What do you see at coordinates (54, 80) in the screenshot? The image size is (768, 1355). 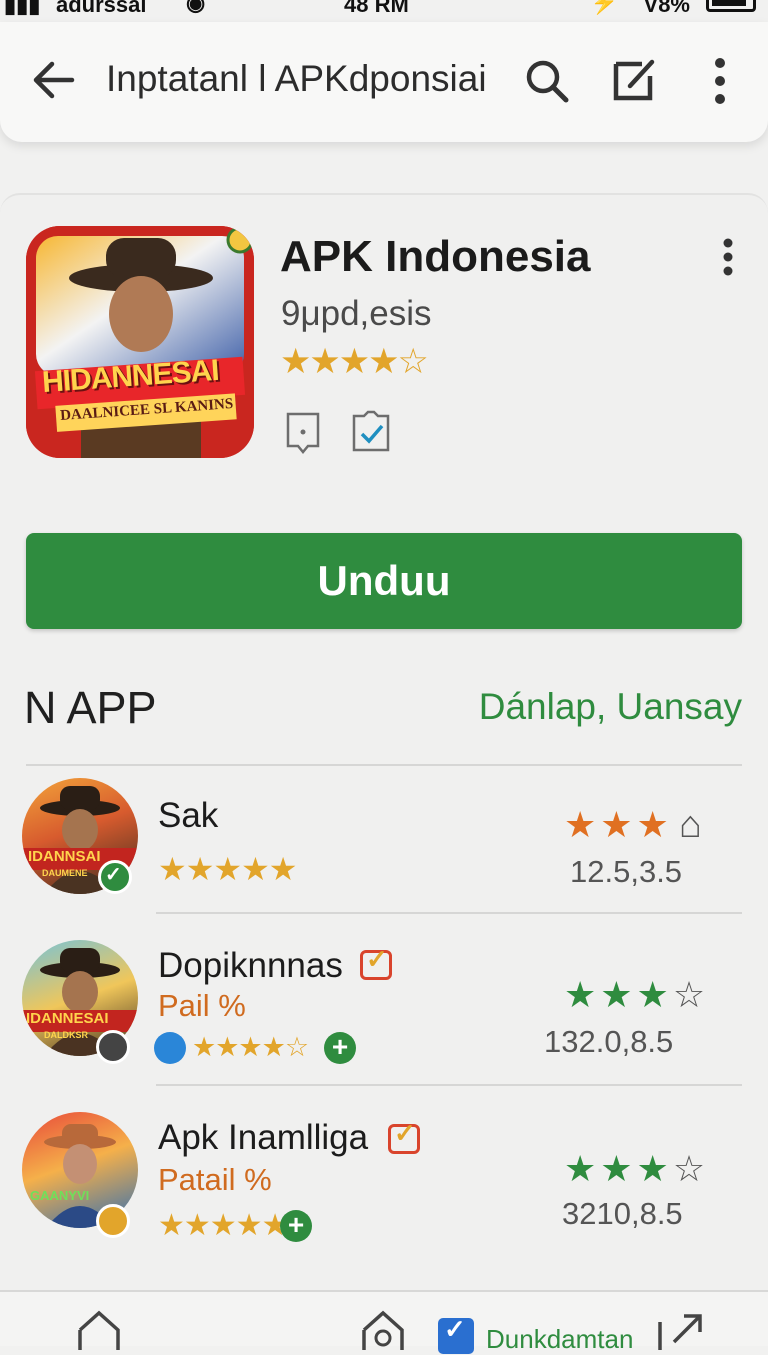 I see `back-arrow-icon` at bounding box center [54, 80].